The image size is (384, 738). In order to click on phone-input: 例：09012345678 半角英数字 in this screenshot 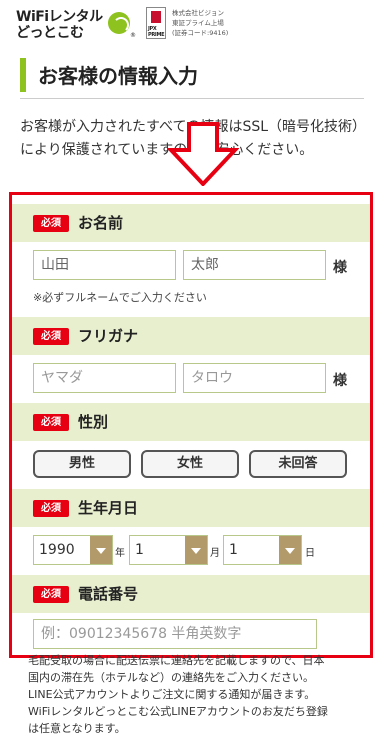, I will do `click(175, 634)`.